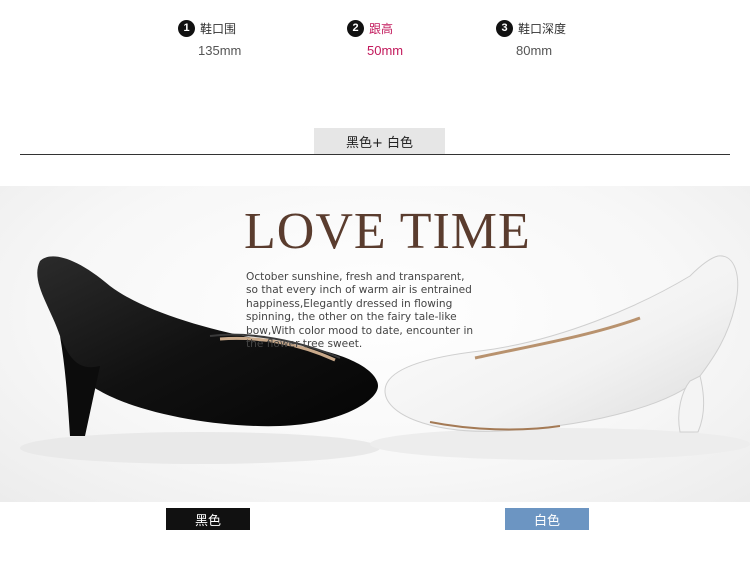  I want to click on black-shoe-reflection, so click(200, 448).